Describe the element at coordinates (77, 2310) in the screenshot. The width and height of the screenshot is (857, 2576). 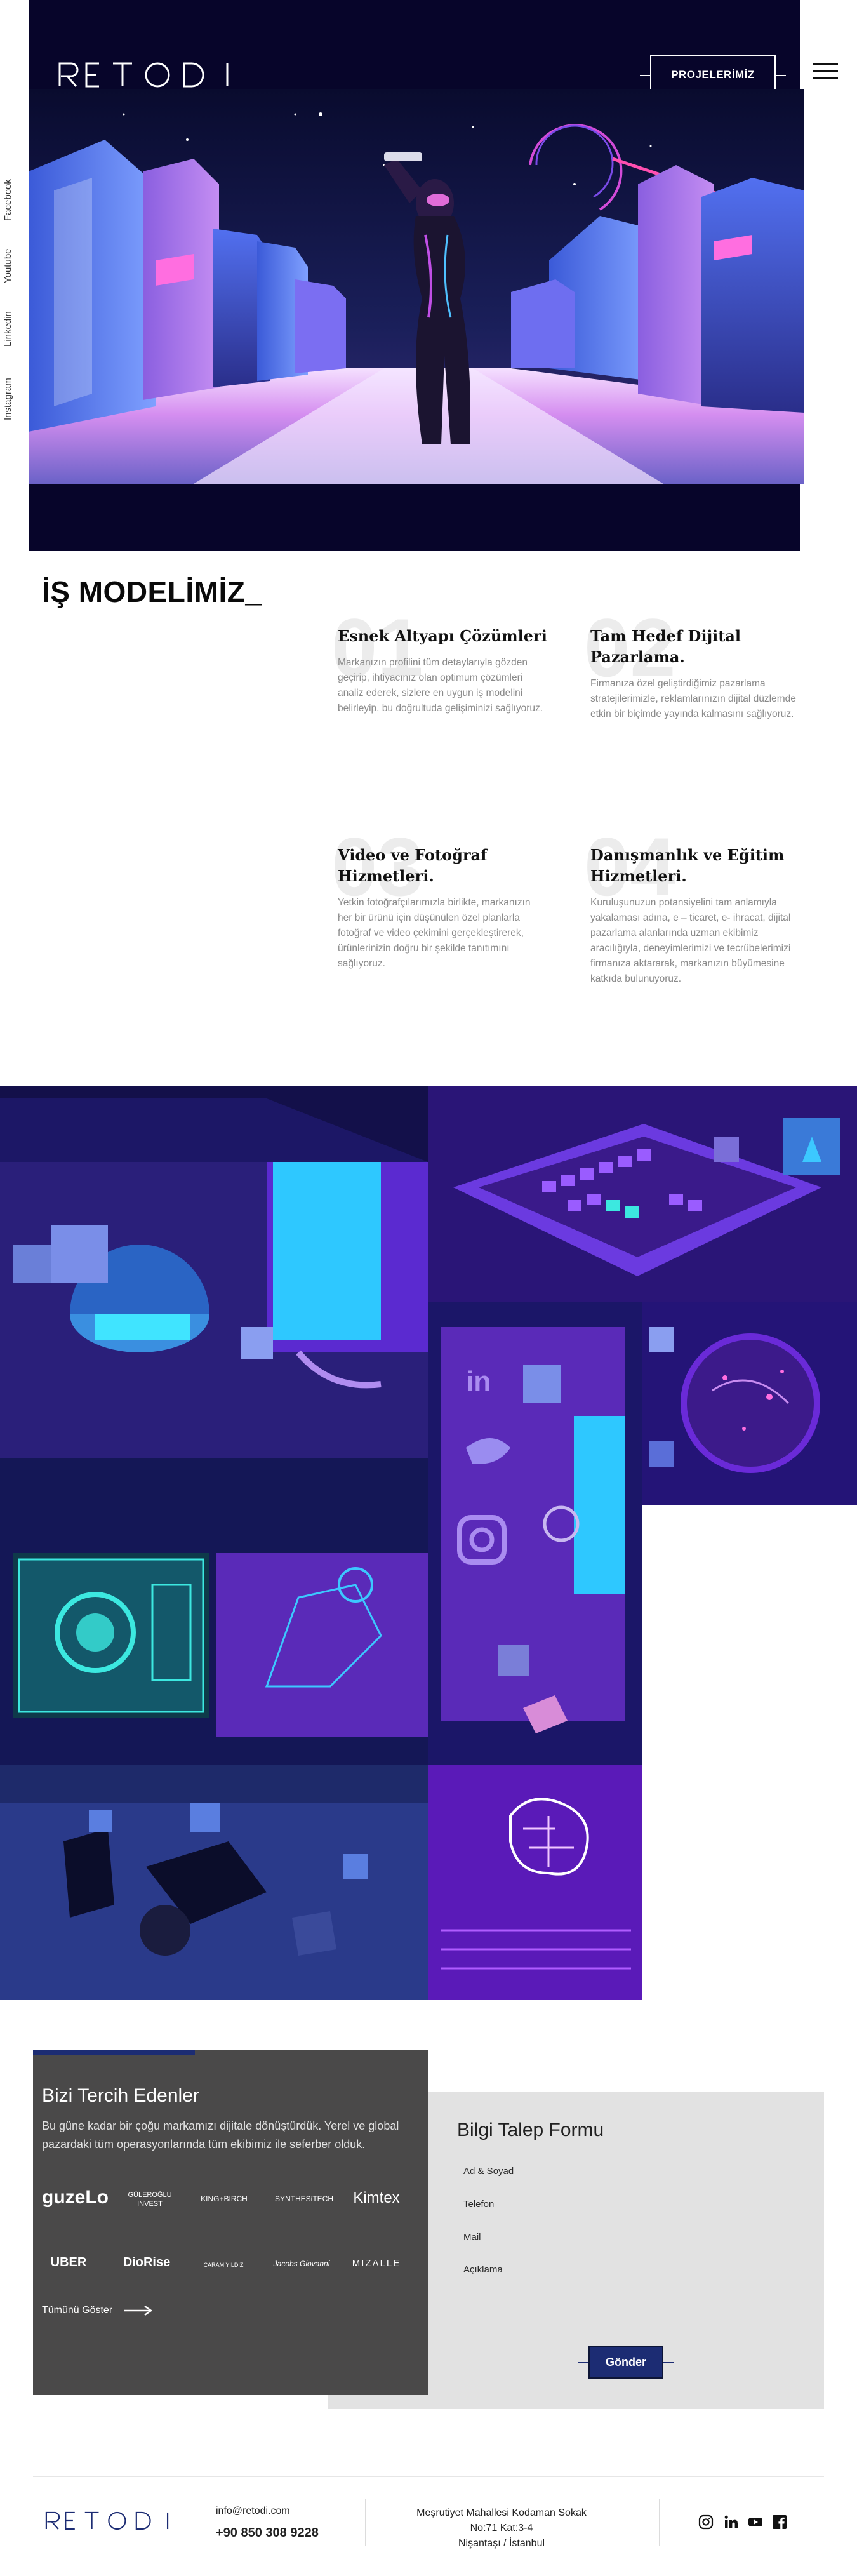
I see `see-all-link: Tümünü Göster` at that location.